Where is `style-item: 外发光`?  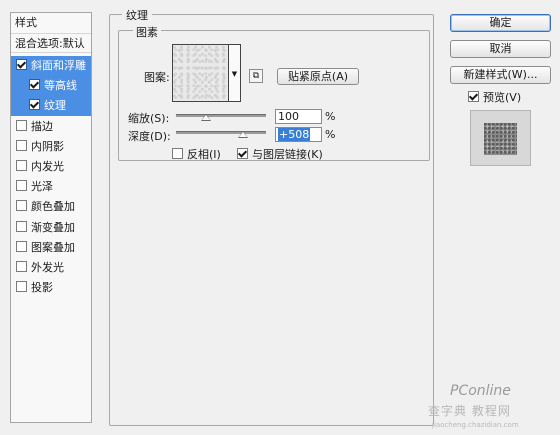 style-item: 外发光 is located at coordinates (51, 268).